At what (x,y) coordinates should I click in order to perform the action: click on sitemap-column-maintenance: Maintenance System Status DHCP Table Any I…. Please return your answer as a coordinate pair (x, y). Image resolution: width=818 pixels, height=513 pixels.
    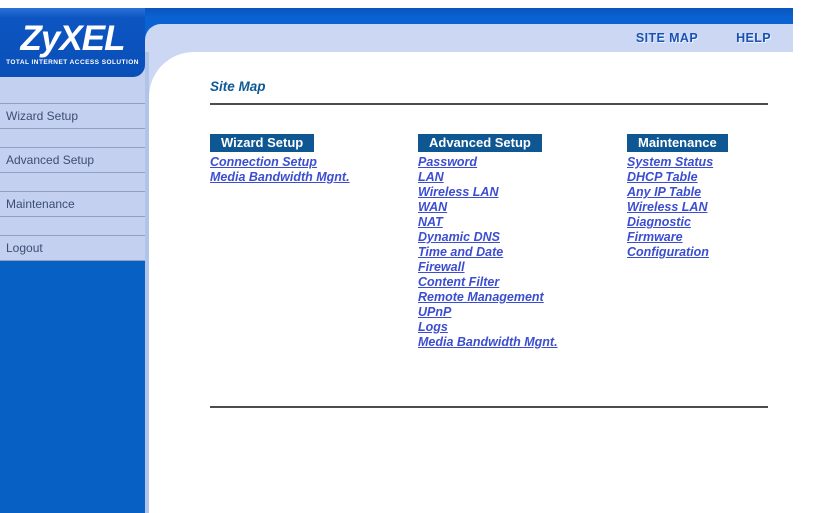
    Looking at the image, I should click on (697, 270).